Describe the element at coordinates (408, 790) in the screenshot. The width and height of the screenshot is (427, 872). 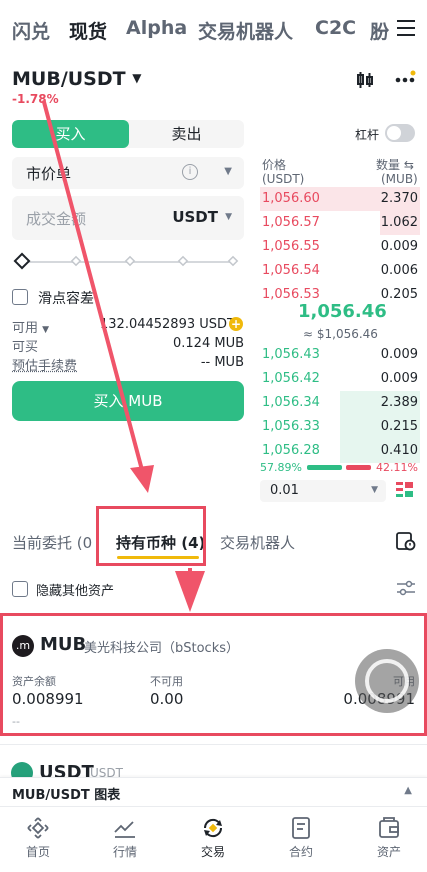
I see `caret-up-icon: ▲` at that location.